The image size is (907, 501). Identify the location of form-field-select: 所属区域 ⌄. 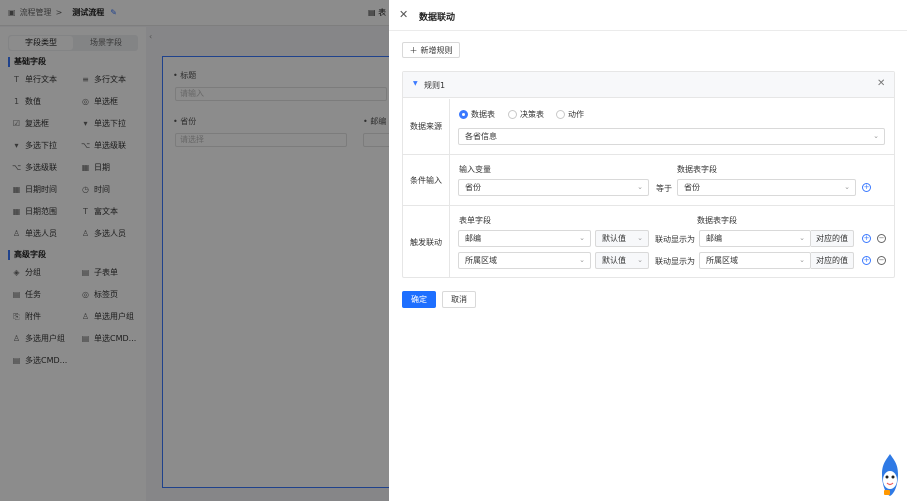
(524, 260).